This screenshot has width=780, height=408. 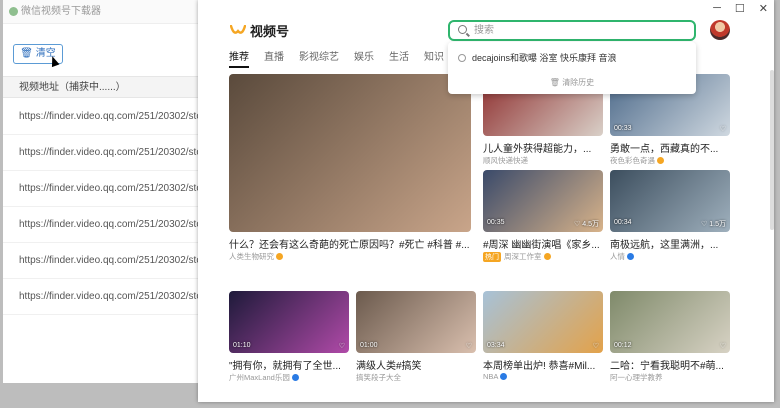 What do you see at coordinates (399, 58) in the screenshot?
I see `tab-life: 生活` at bounding box center [399, 58].